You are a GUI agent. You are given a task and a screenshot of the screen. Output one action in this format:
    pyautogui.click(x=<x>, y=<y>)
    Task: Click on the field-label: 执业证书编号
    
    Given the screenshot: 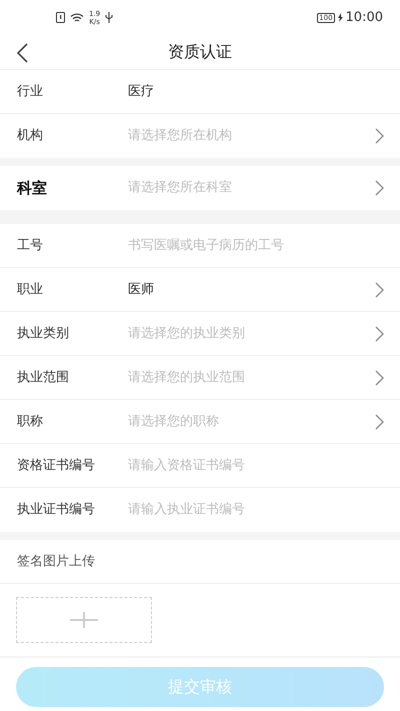 What is the action you would take?
    pyautogui.click(x=56, y=510)
    